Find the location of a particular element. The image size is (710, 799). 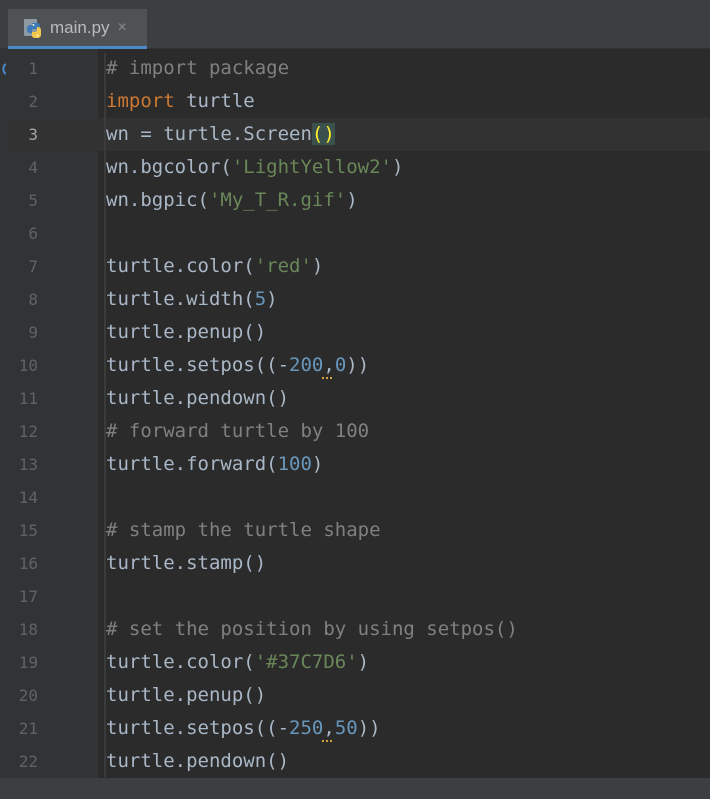

code-line: 21 turtle.setpos((-250,50)) is located at coordinates (355, 728).